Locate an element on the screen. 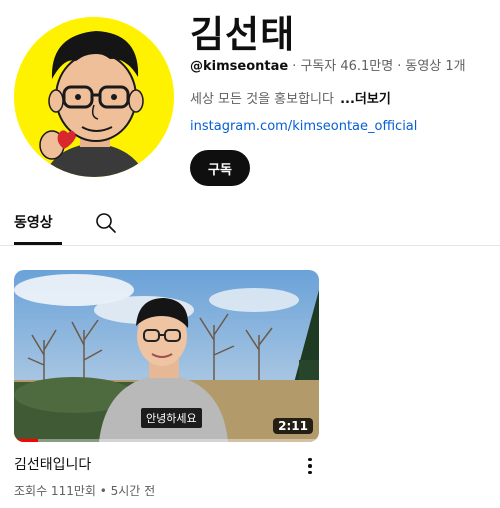 This screenshot has width=500, height=508. subscriber-count: 구독자 46.1만명 is located at coordinates (347, 66).